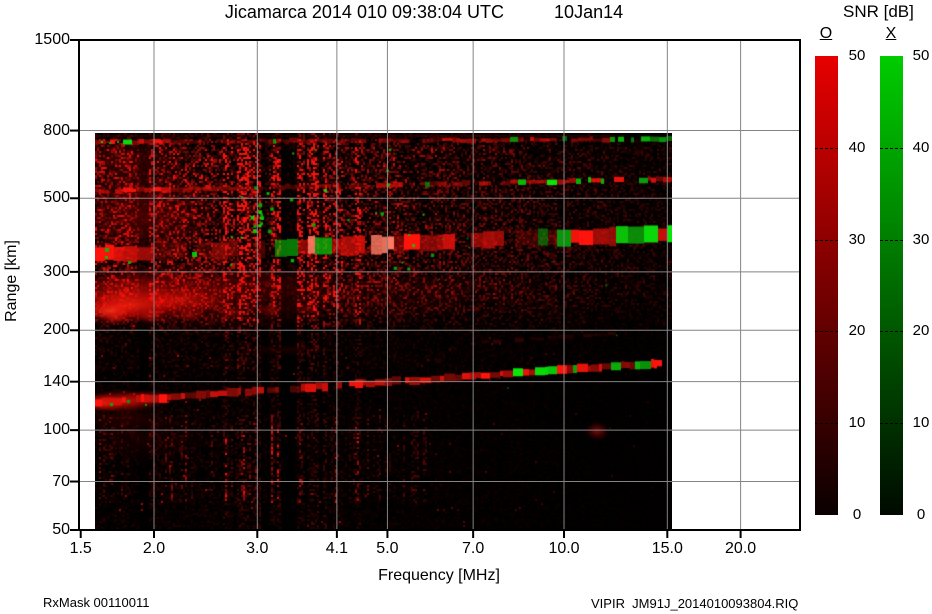 The width and height of the screenshot is (932, 614). I want to click on y-tick-label-140: 140, so click(56, 381).